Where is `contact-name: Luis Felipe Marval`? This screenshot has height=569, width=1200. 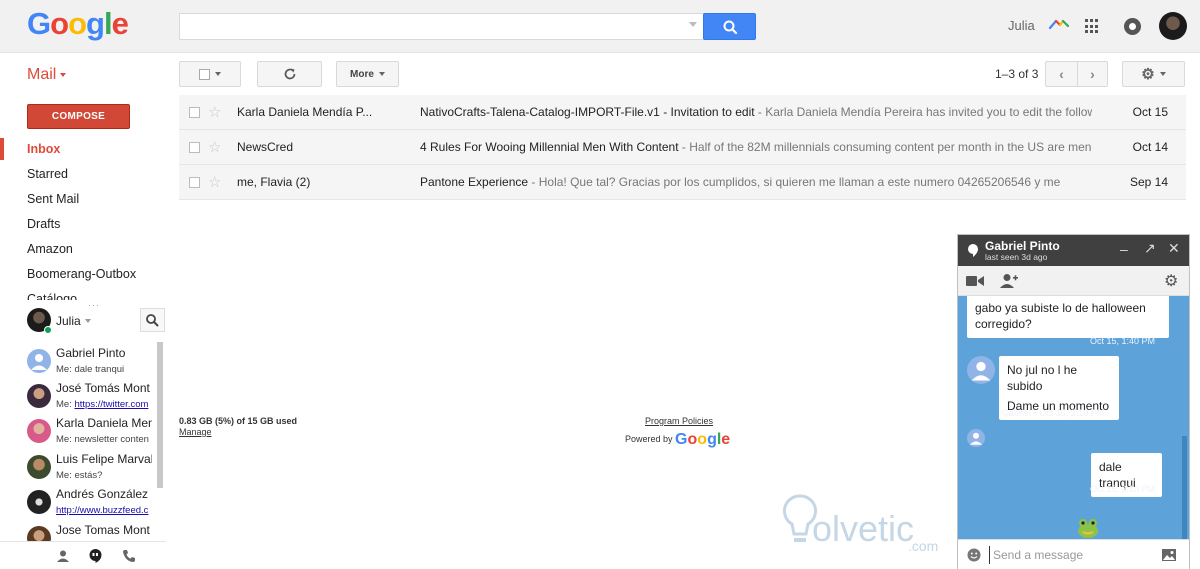 contact-name: Luis Felipe Marval is located at coordinates (104, 459).